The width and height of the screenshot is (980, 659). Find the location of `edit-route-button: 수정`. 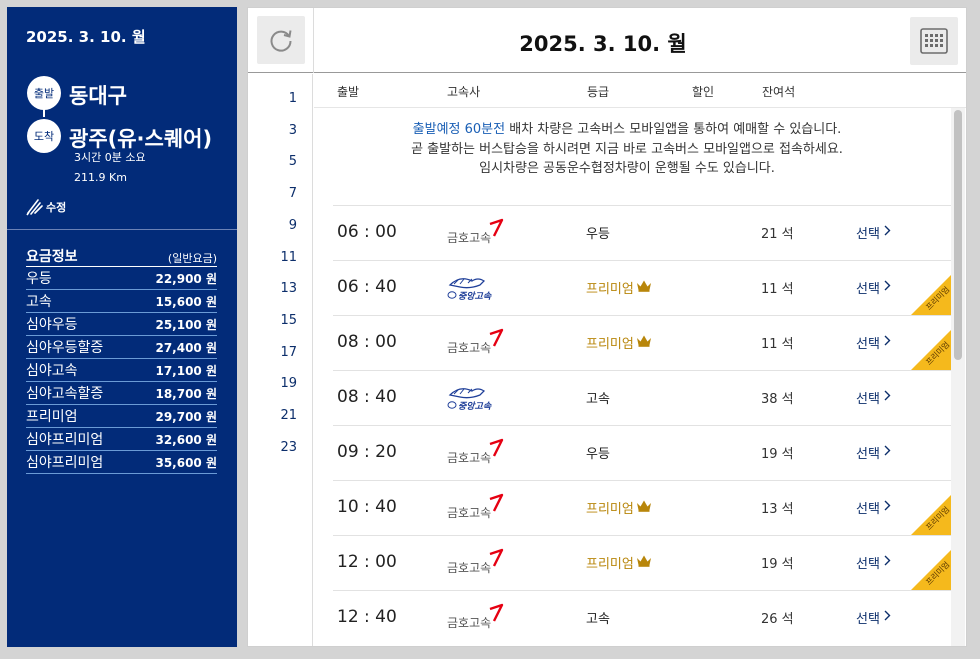

edit-route-button: 수정 is located at coordinates (46, 206).